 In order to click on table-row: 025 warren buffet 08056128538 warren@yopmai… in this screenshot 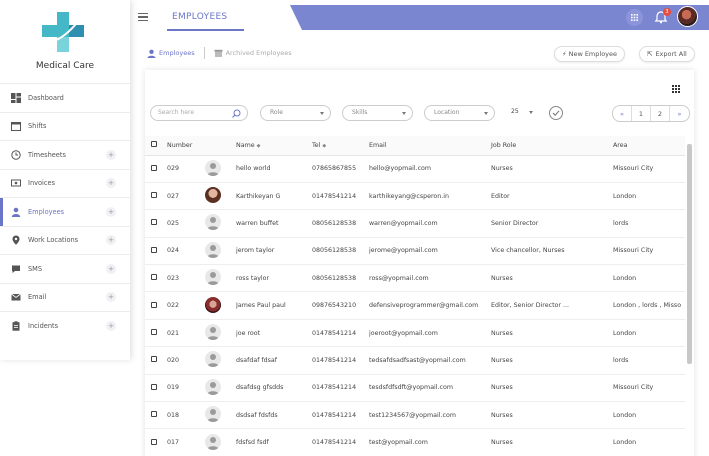, I will do `click(415, 223)`.